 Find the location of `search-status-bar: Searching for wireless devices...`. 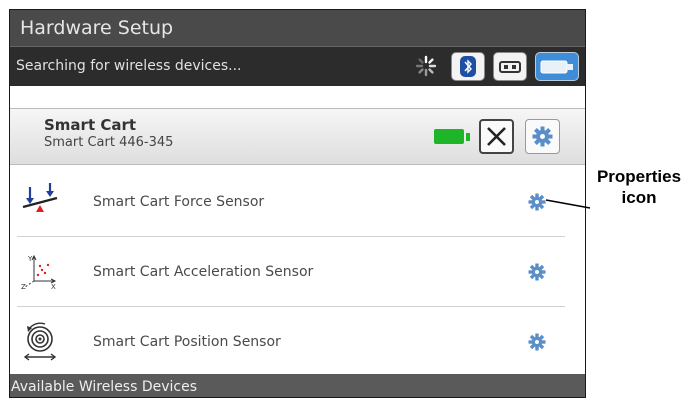

search-status-bar: Searching for wireless devices... is located at coordinates (297, 66).